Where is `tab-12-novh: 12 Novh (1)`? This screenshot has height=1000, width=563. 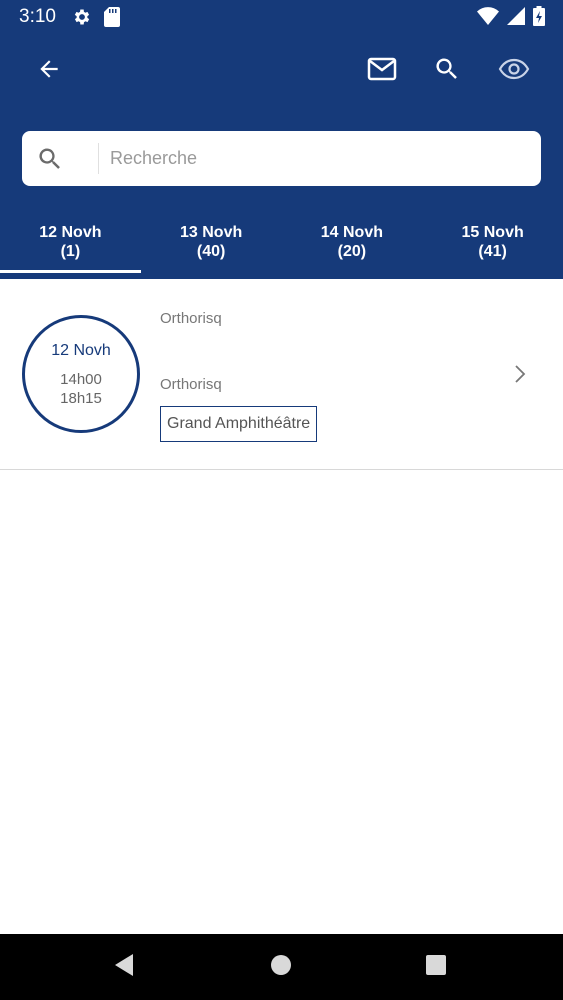 tab-12-novh: 12 Novh (1) is located at coordinates (70, 249).